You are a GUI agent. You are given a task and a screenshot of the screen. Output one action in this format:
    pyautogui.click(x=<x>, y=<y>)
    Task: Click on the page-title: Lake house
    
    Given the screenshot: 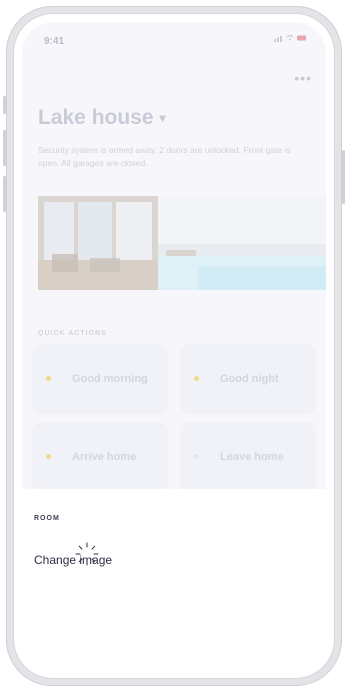 What is the action you would take?
    pyautogui.click(x=96, y=117)
    